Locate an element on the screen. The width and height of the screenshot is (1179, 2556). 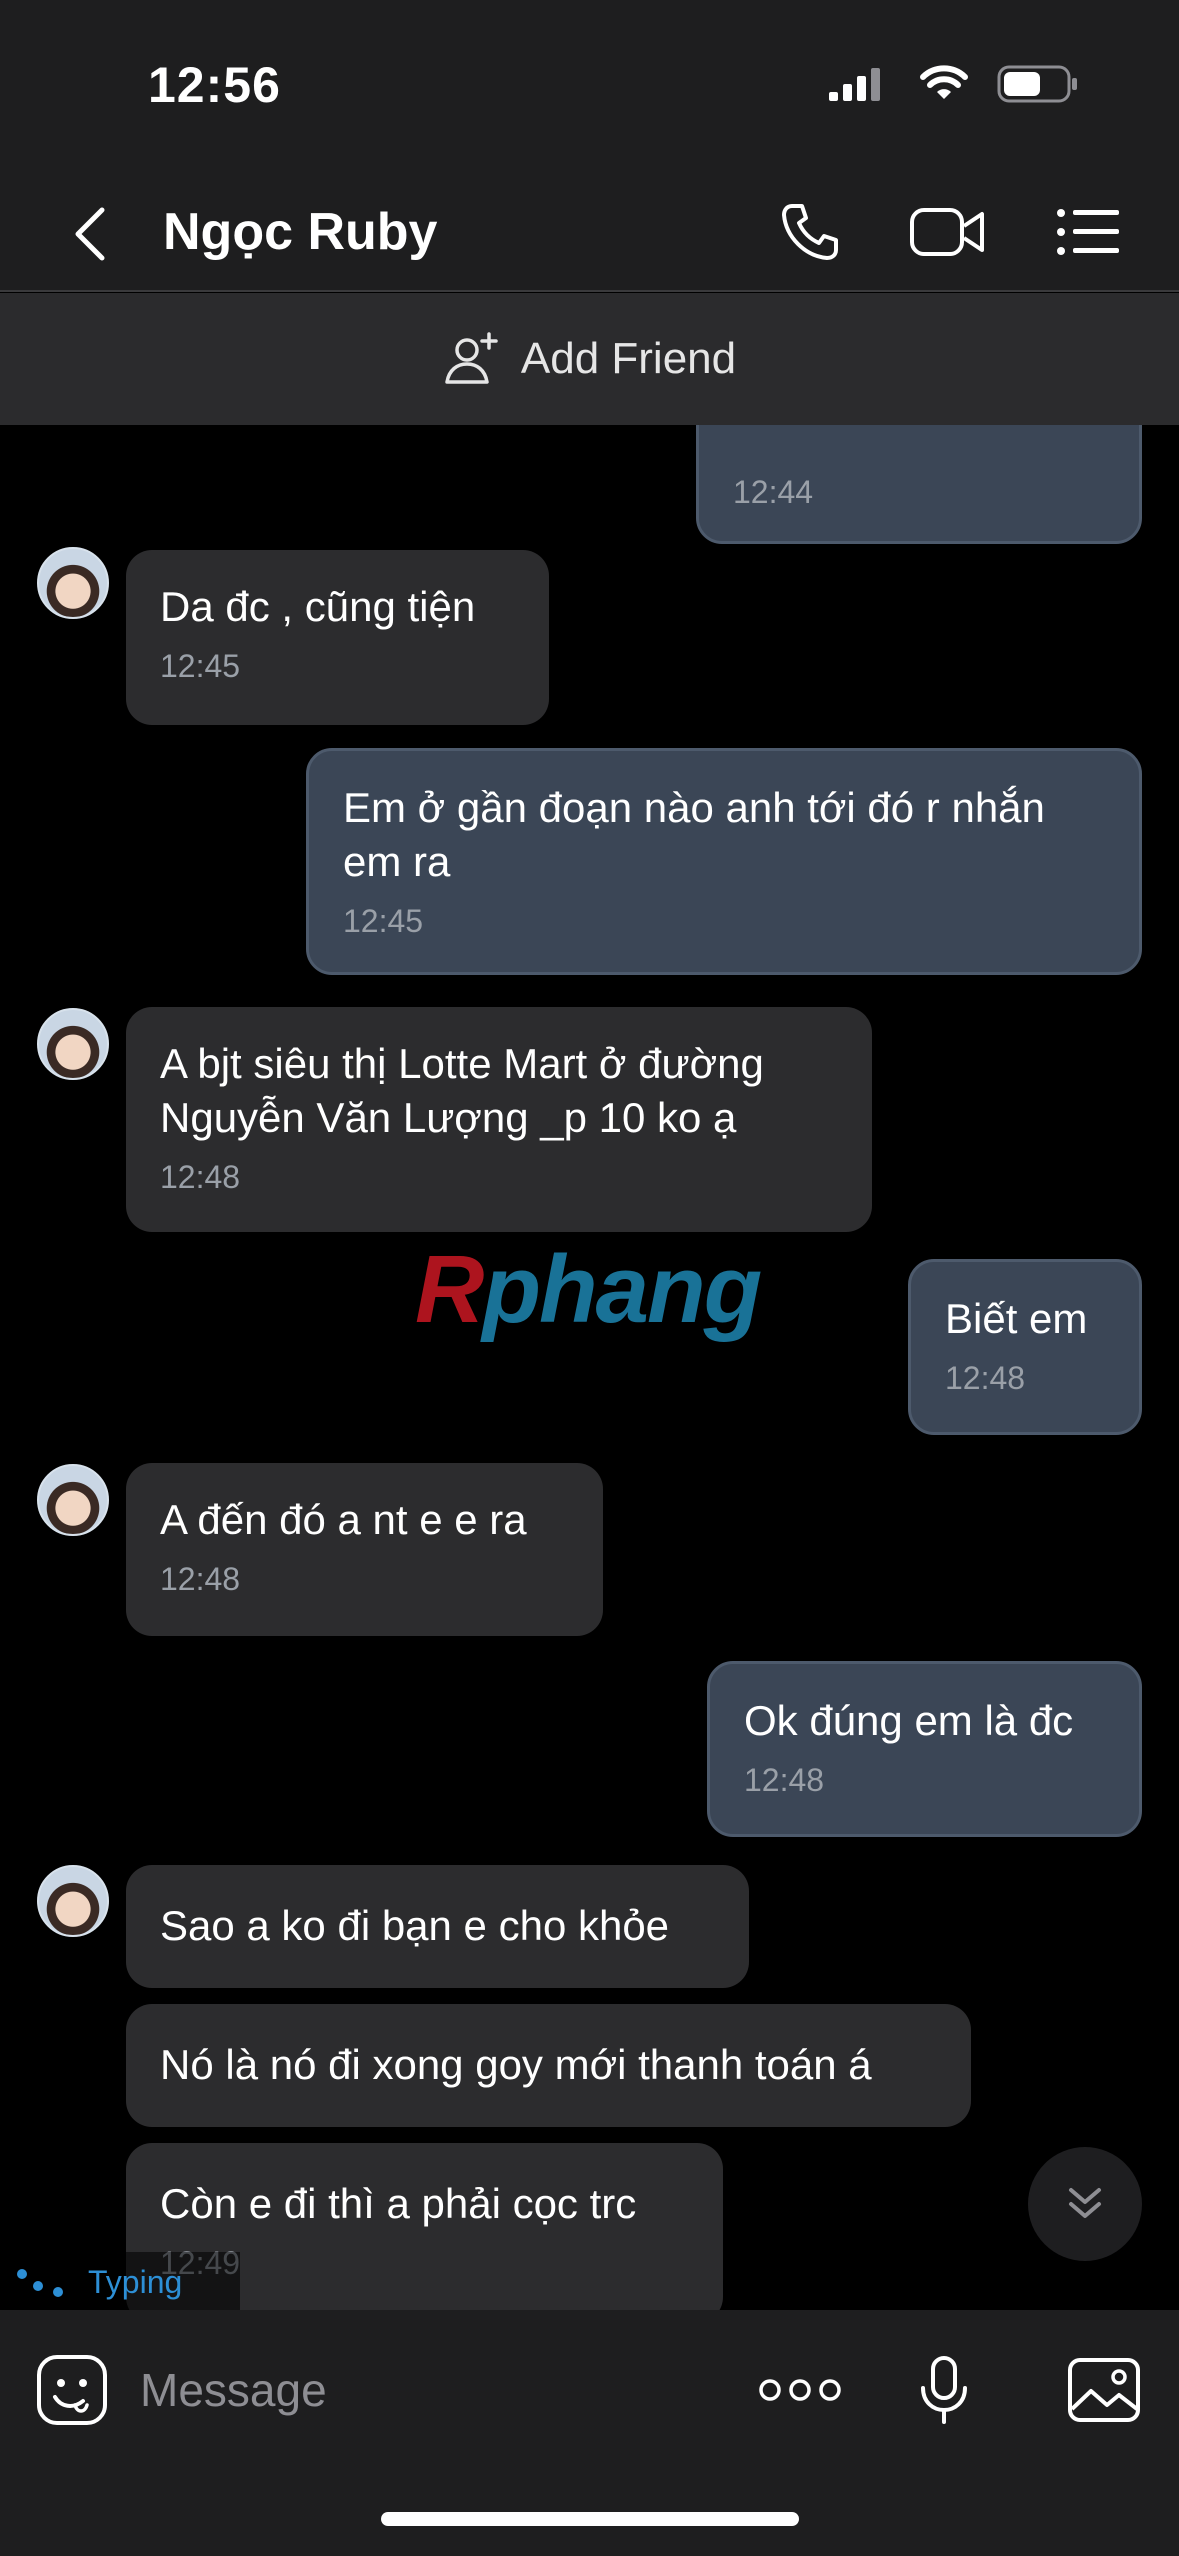
back-button is located at coordinates (90, 234).